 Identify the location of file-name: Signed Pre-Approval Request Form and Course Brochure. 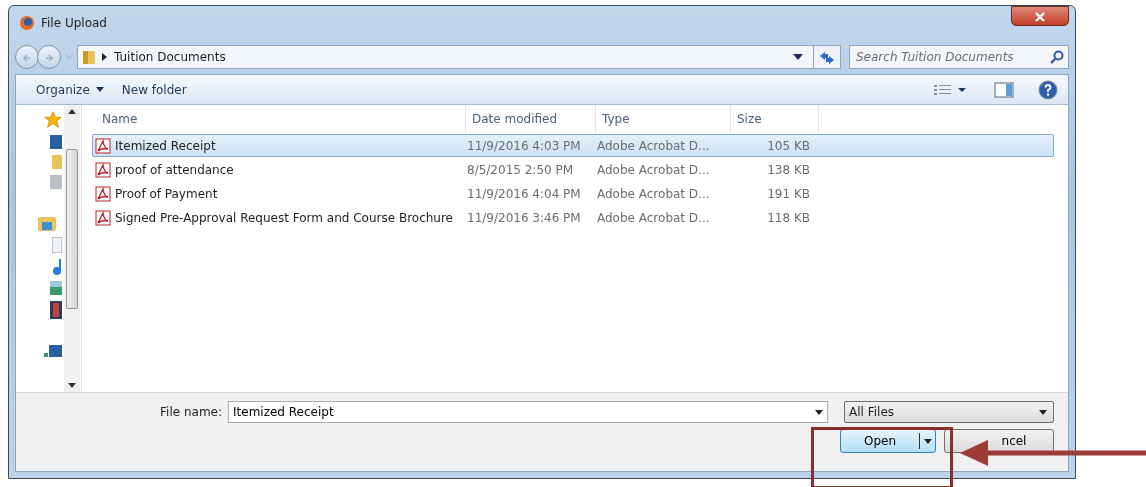
(284, 218).